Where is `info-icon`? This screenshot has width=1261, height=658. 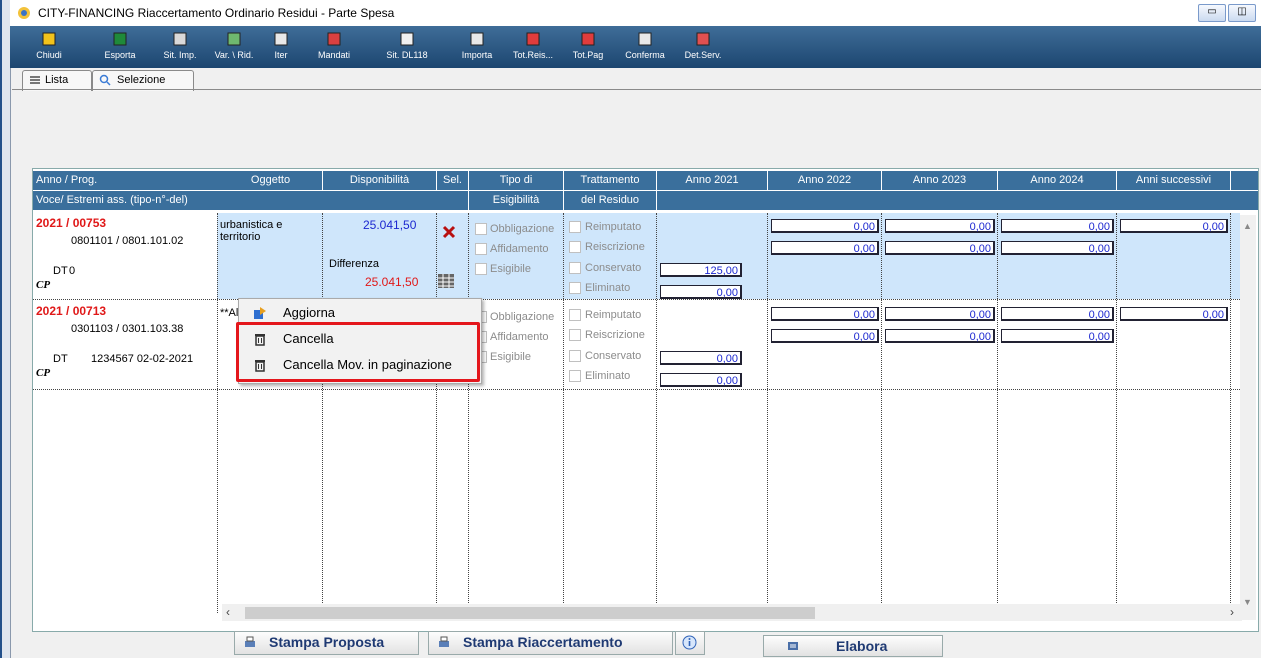
info-icon is located at coordinates (689, 642).